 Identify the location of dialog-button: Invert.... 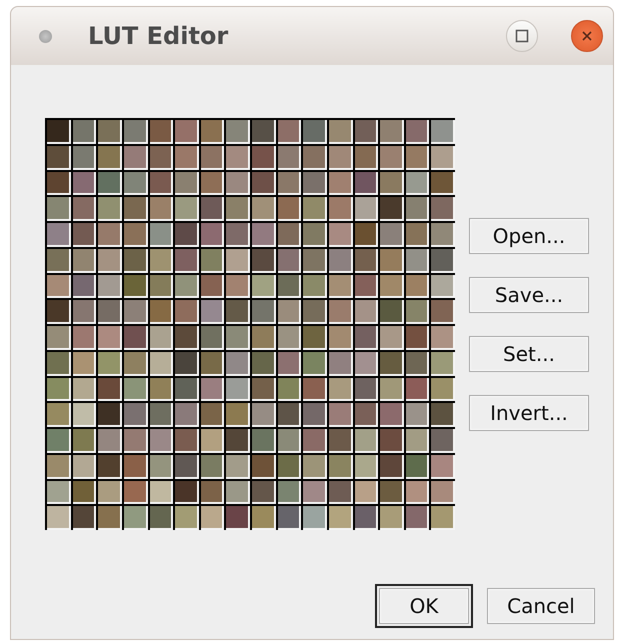
(529, 412).